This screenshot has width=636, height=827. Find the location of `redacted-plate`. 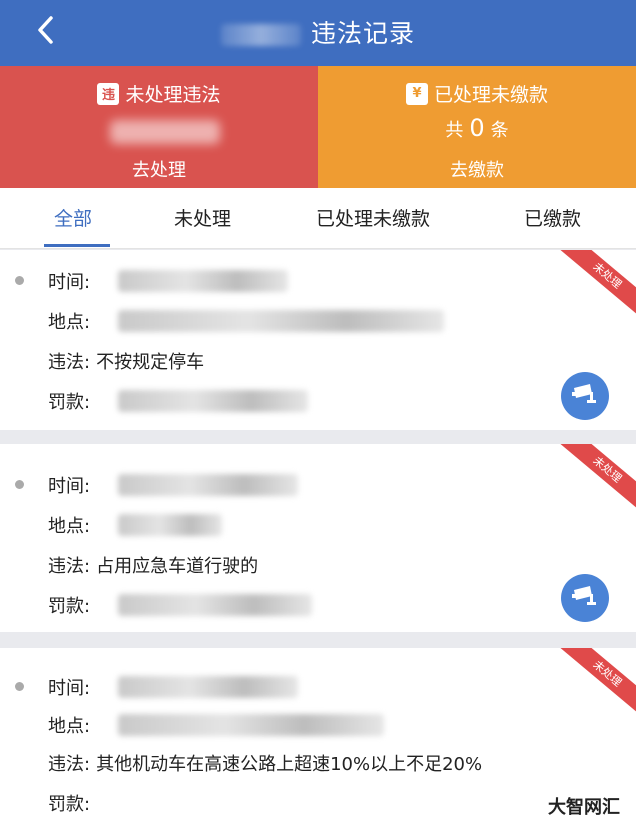

redacted-plate is located at coordinates (260, 35).